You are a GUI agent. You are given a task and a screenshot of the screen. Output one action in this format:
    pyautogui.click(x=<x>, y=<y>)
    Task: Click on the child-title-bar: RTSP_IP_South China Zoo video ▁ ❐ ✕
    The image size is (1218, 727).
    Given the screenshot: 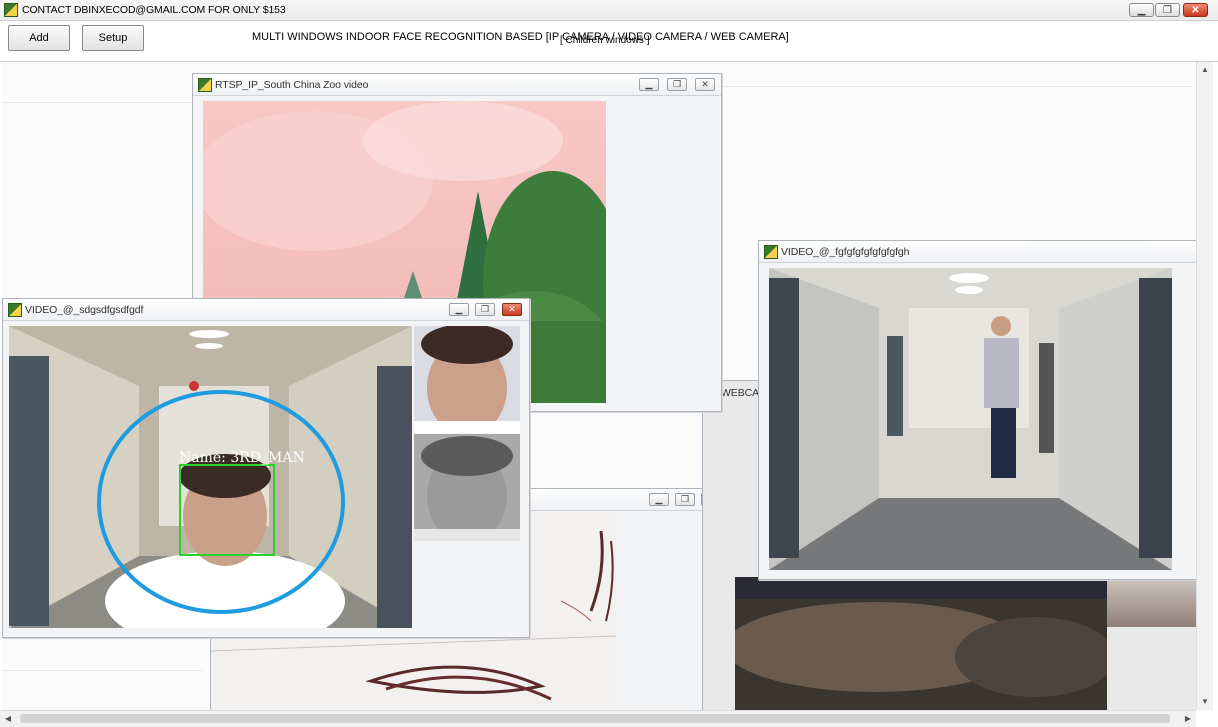 What is the action you would take?
    pyautogui.click(x=457, y=85)
    